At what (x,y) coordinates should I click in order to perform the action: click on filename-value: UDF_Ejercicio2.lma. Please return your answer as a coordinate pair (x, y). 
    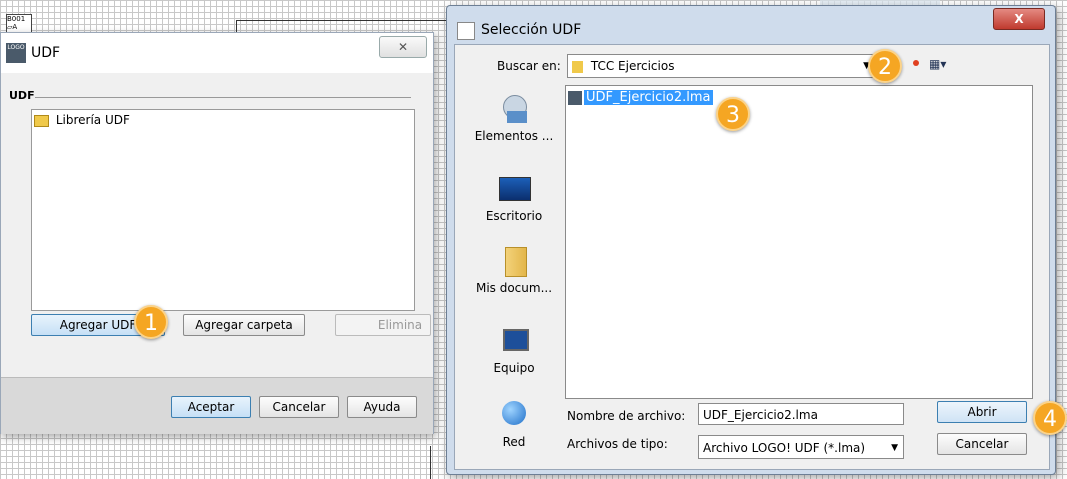
    Looking at the image, I should click on (760, 415).